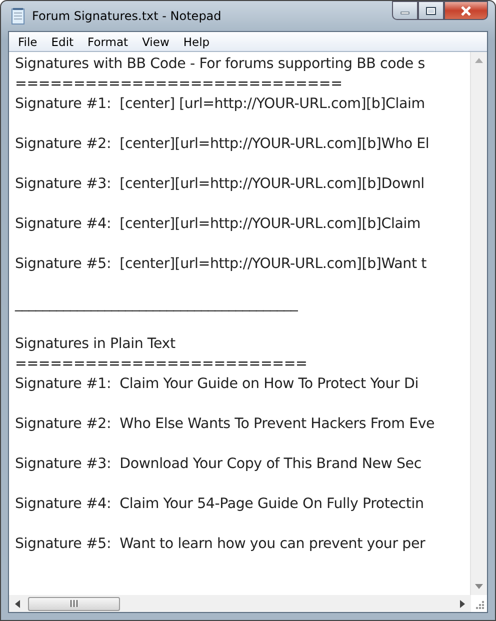 The image size is (496, 621). Describe the element at coordinates (222, 144) in the screenshot. I see `text-line: Signature #2: [center][url=http://YOUR-URL.com][b]Who El` at that location.